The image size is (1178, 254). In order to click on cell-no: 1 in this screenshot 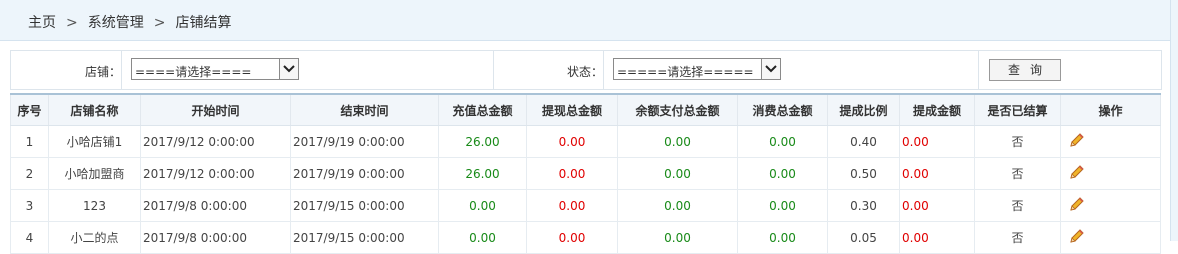, I will do `click(29, 141)`.